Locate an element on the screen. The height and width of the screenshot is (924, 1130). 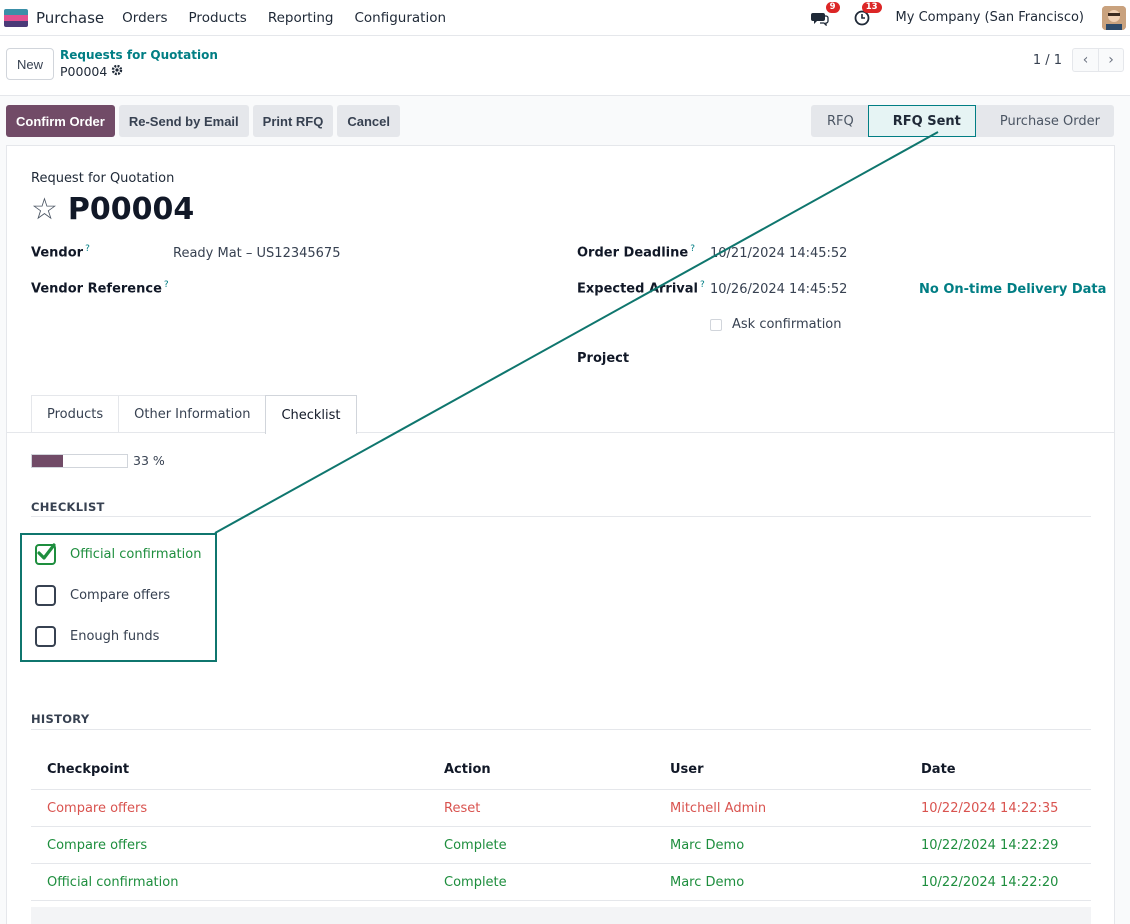
new-button: New is located at coordinates (30, 64).